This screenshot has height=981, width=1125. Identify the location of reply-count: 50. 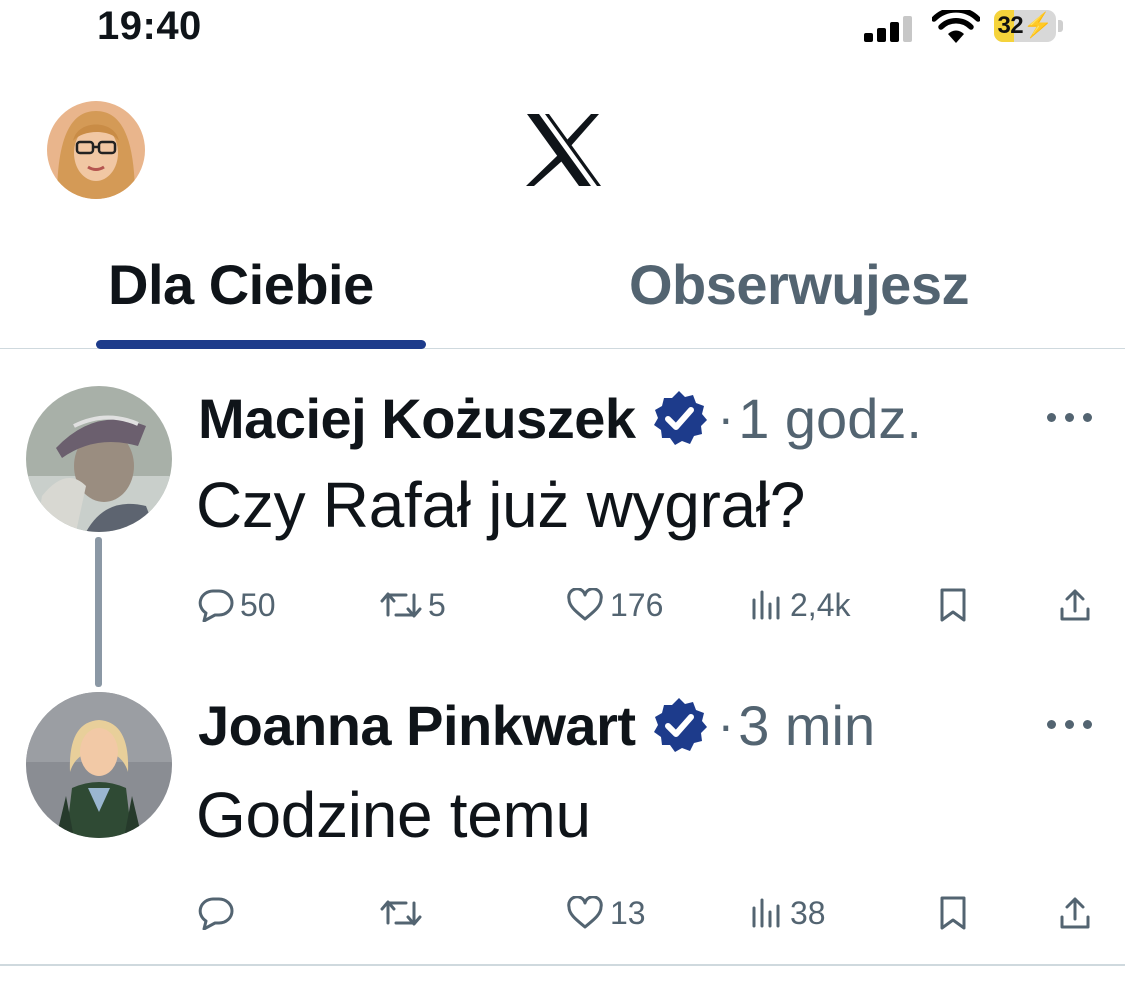
(258, 604).